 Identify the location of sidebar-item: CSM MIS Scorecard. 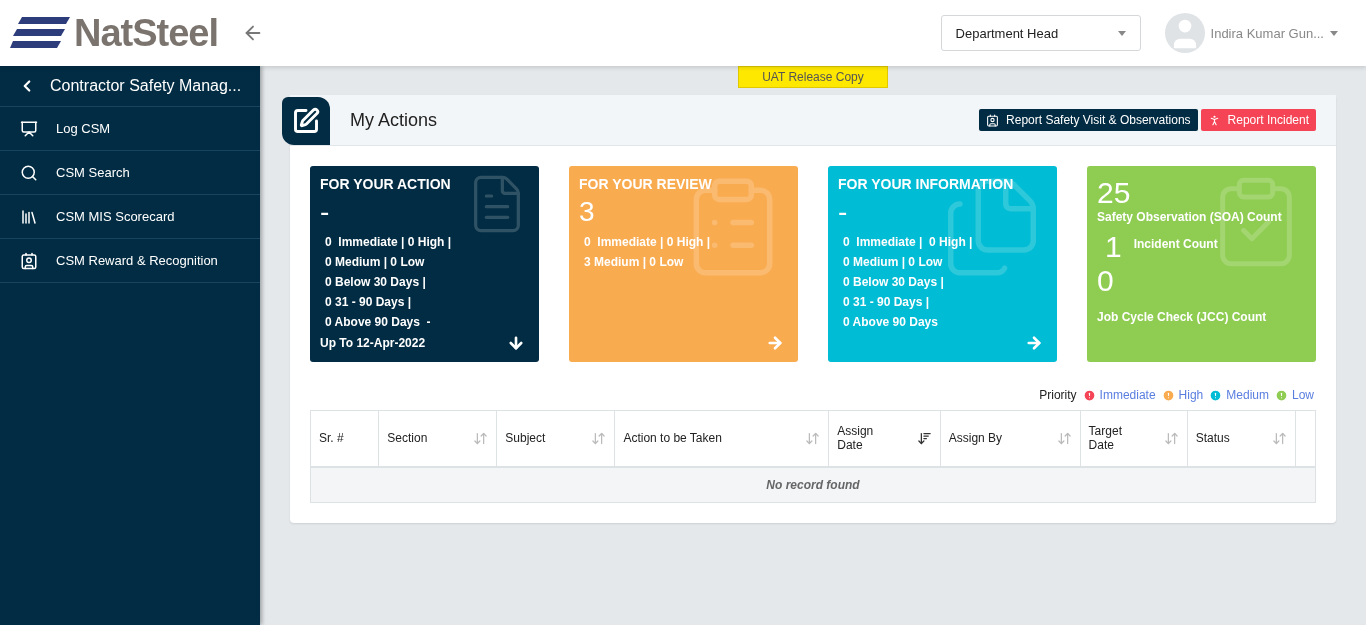
(130, 217).